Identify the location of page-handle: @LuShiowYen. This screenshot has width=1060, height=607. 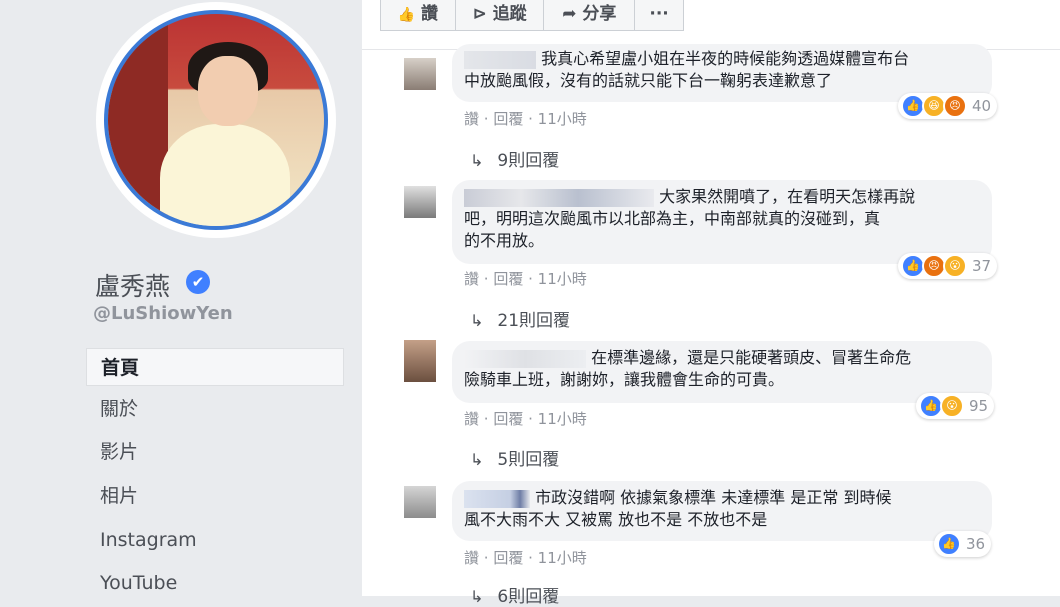
(163, 313).